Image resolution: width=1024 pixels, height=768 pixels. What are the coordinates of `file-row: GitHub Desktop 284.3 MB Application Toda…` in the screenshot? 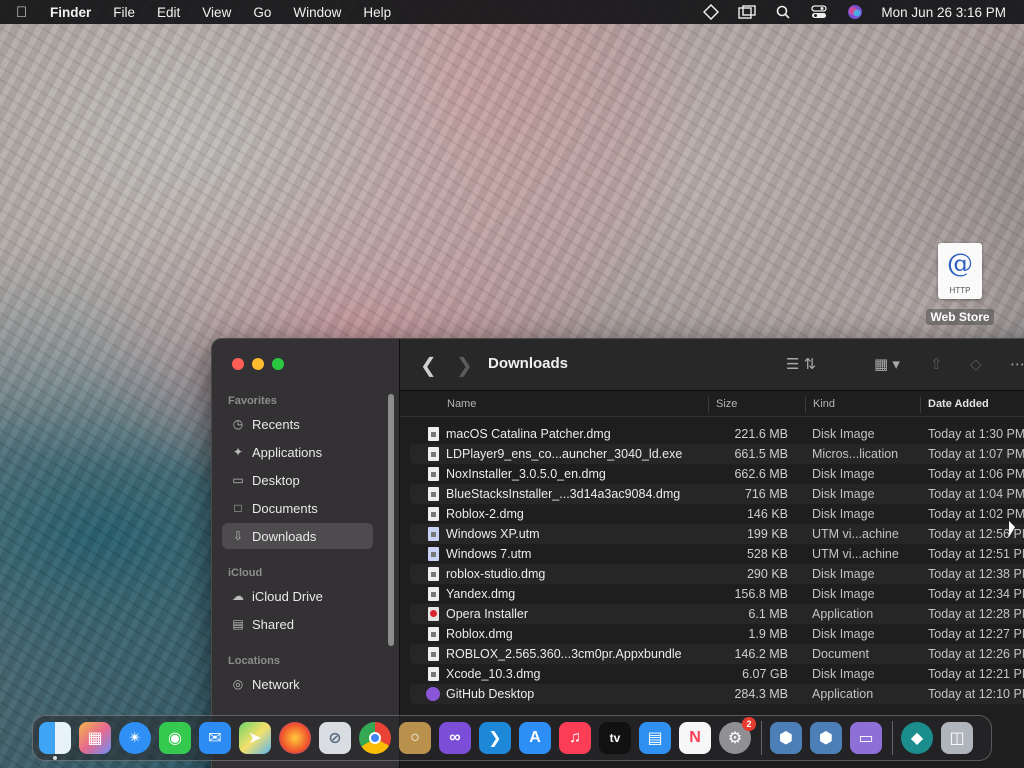 It's located at (717, 694).